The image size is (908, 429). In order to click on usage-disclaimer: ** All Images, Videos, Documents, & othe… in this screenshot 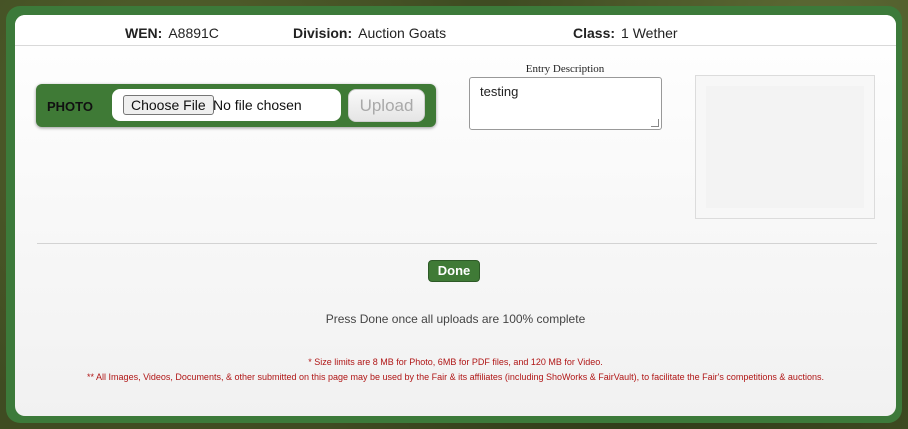, I will do `click(455, 377)`.